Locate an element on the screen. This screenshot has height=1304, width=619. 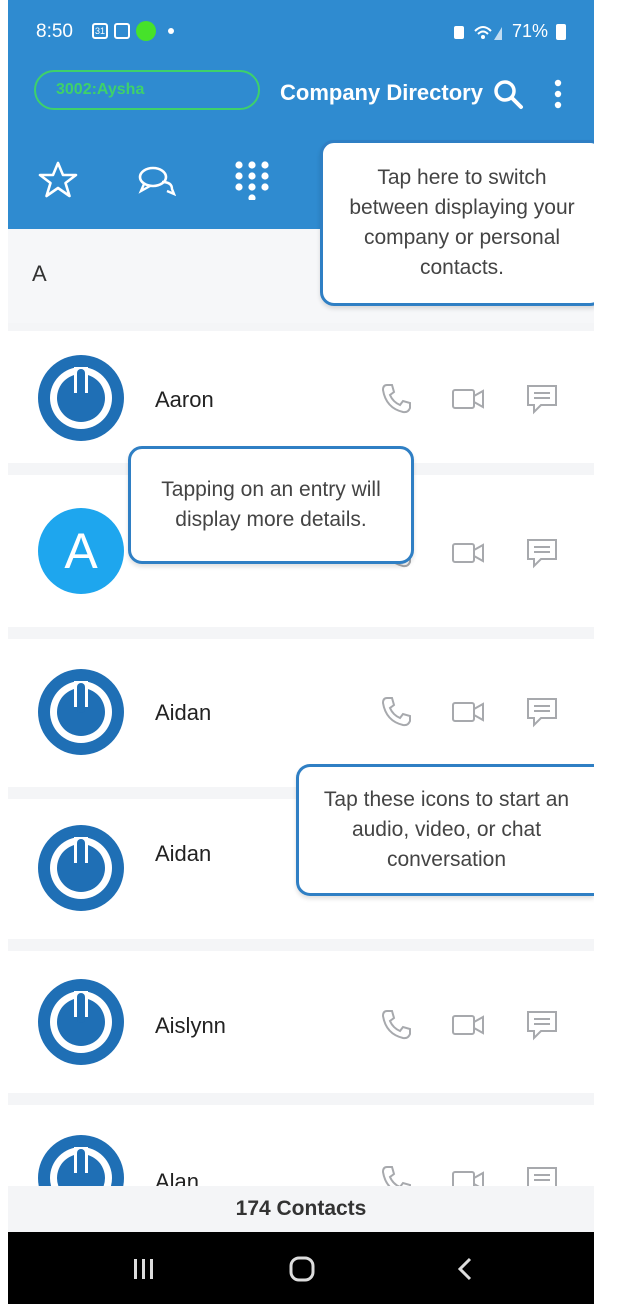
home-icon is located at coordinates (302, 1269).